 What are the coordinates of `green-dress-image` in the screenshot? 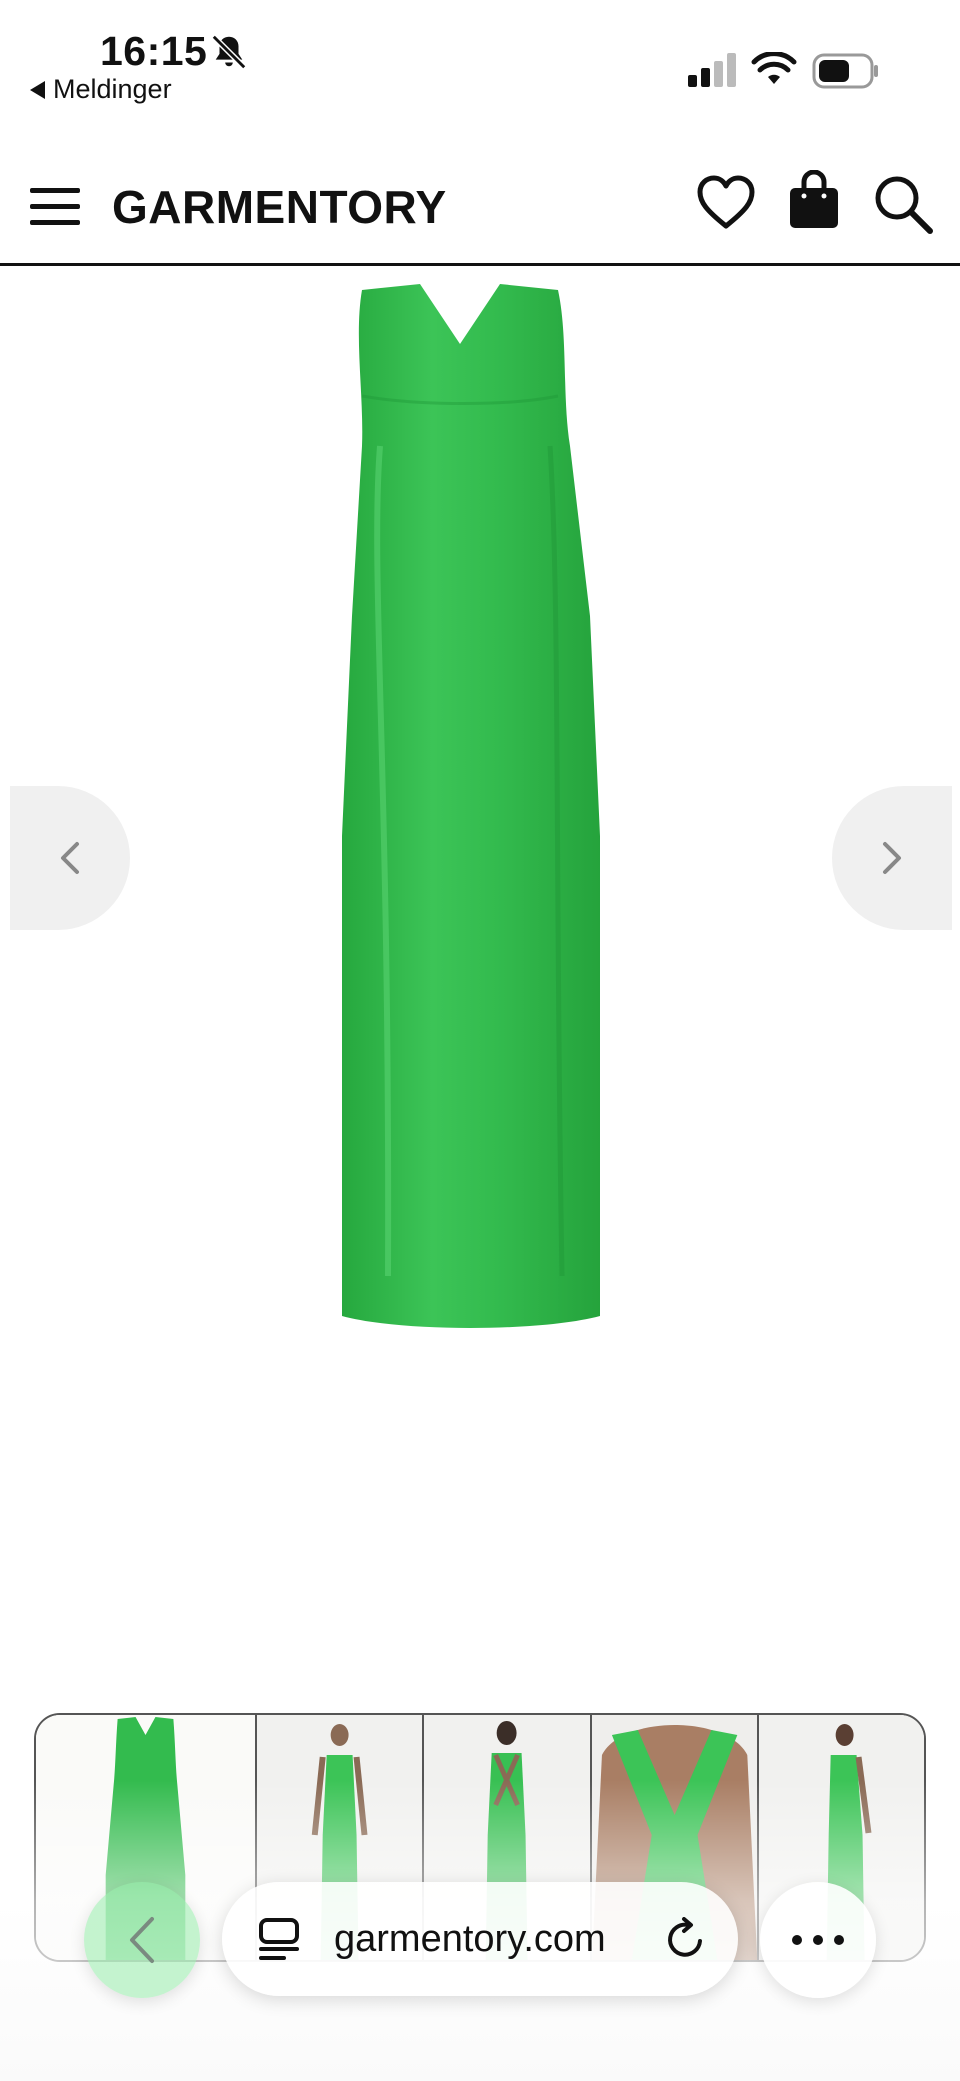 It's located at (471, 806).